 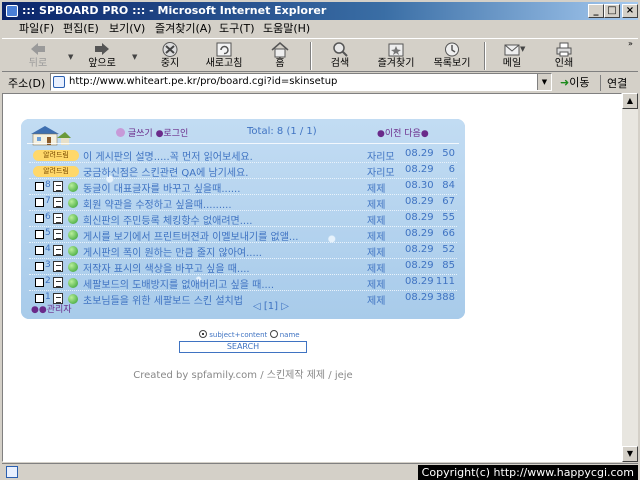 I want to click on vertical-scrollbar: ▲ ▼, so click(x=630, y=277).